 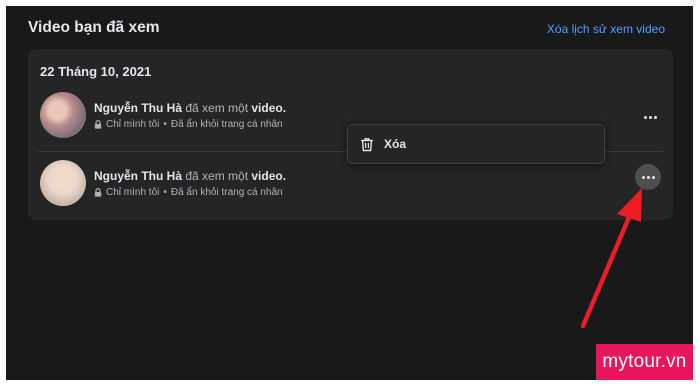 I want to click on clear-history-link: Xóa lịch sử xem video, so click(x=606, y=29).